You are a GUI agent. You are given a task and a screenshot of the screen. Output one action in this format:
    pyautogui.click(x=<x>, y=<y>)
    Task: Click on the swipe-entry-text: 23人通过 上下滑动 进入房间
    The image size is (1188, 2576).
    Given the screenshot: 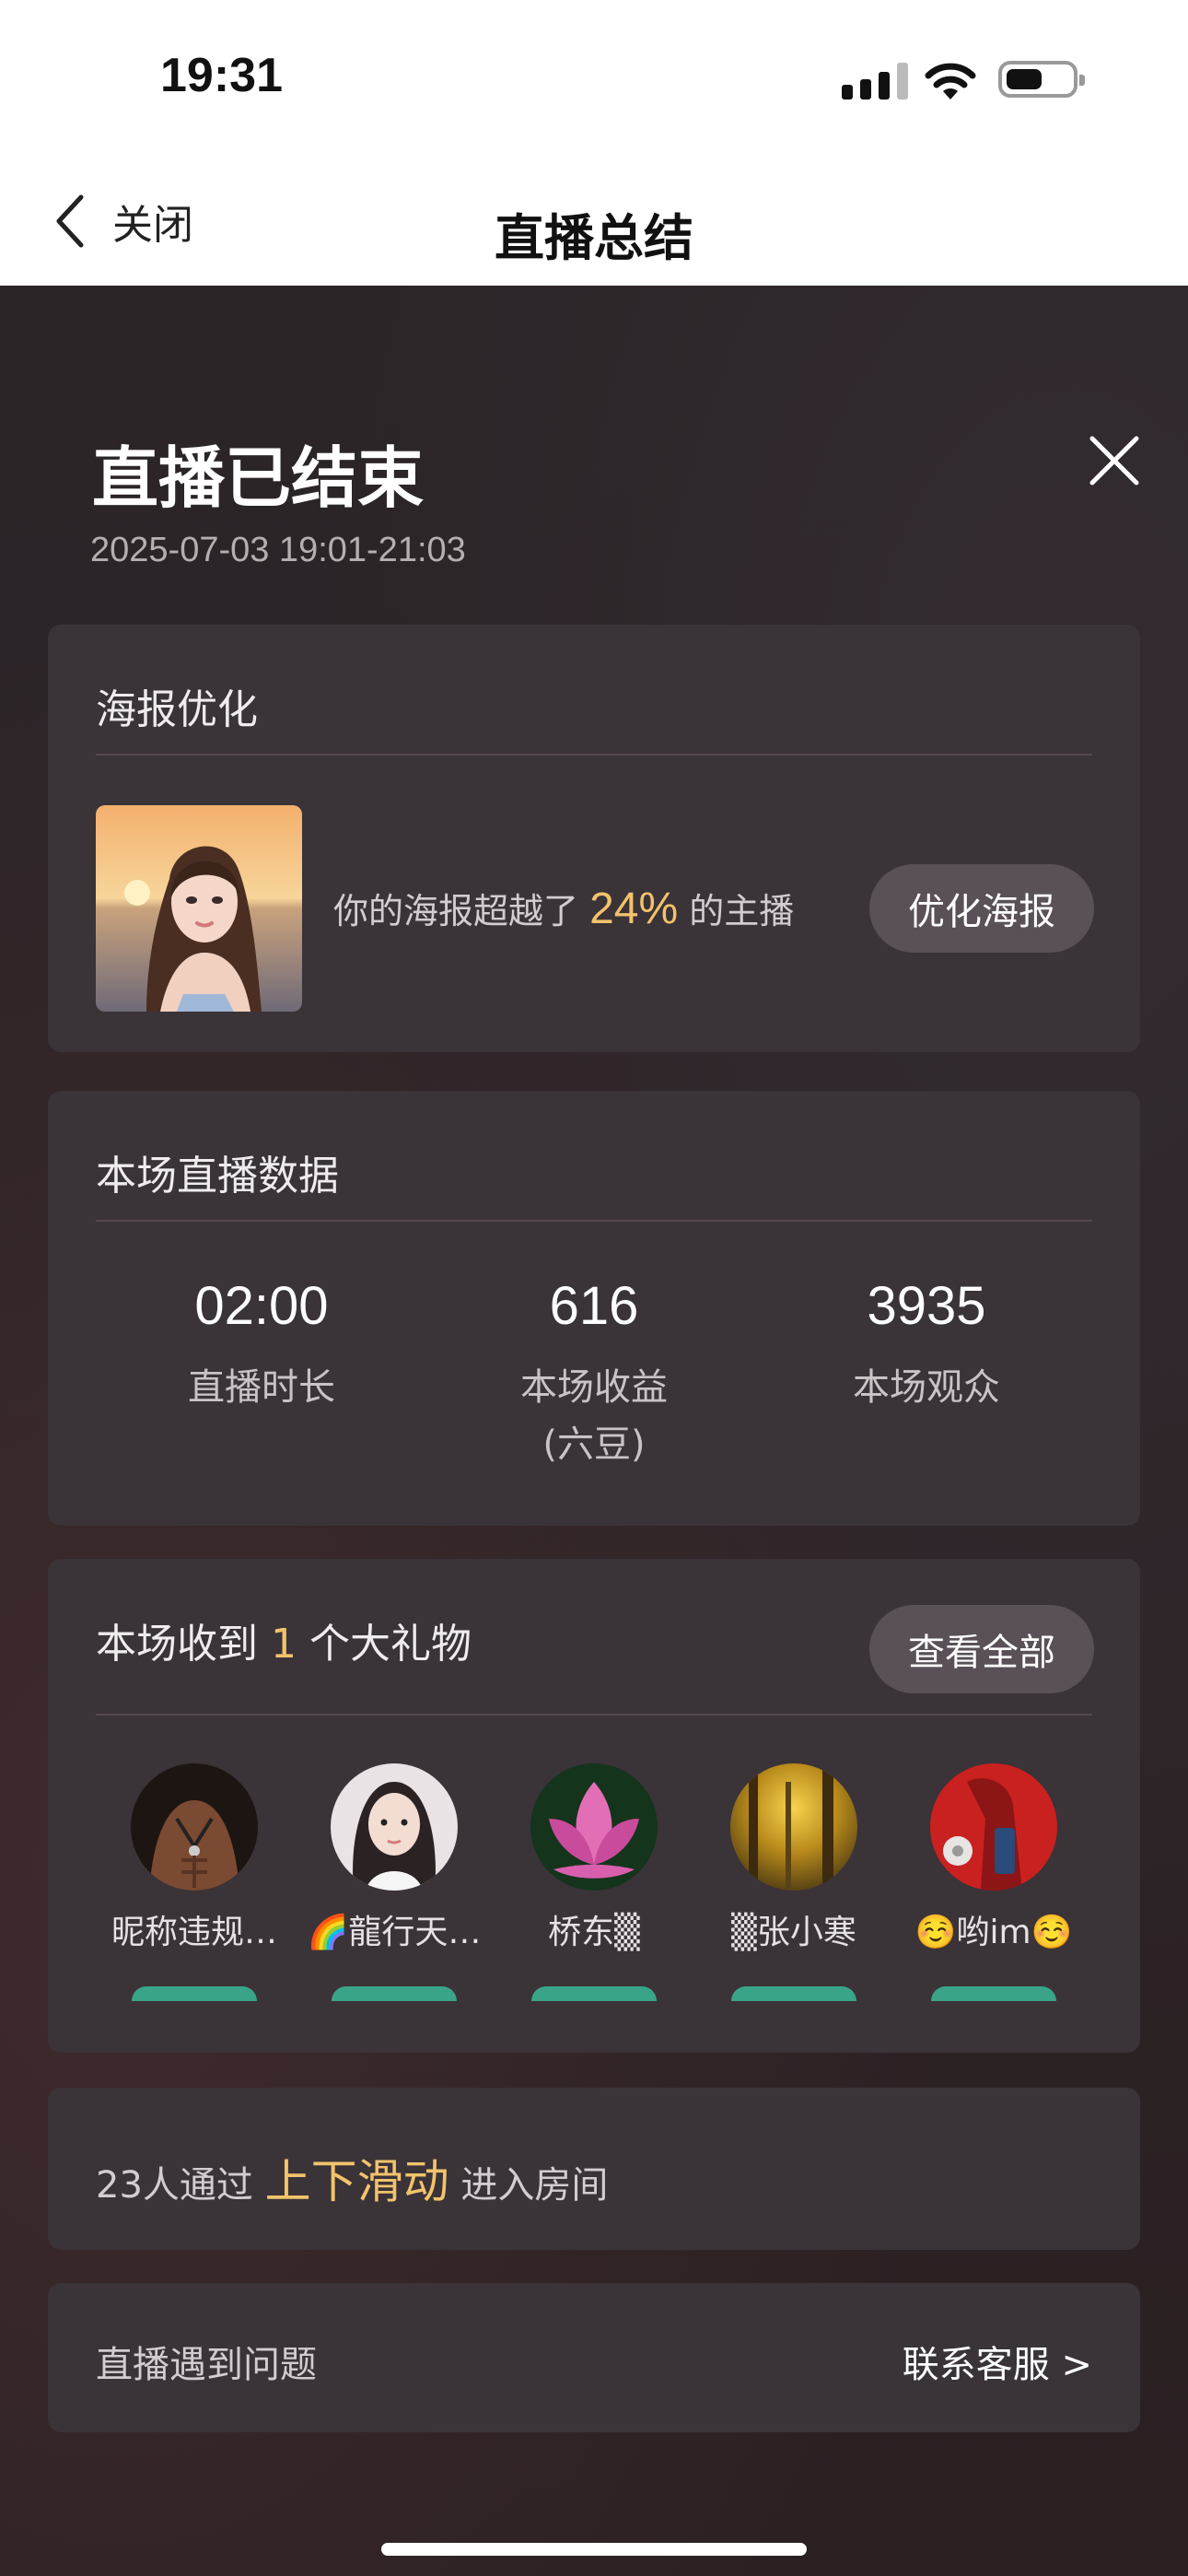 What is the action you would take?
    pyautogui.click(x=352, y=2178)
    